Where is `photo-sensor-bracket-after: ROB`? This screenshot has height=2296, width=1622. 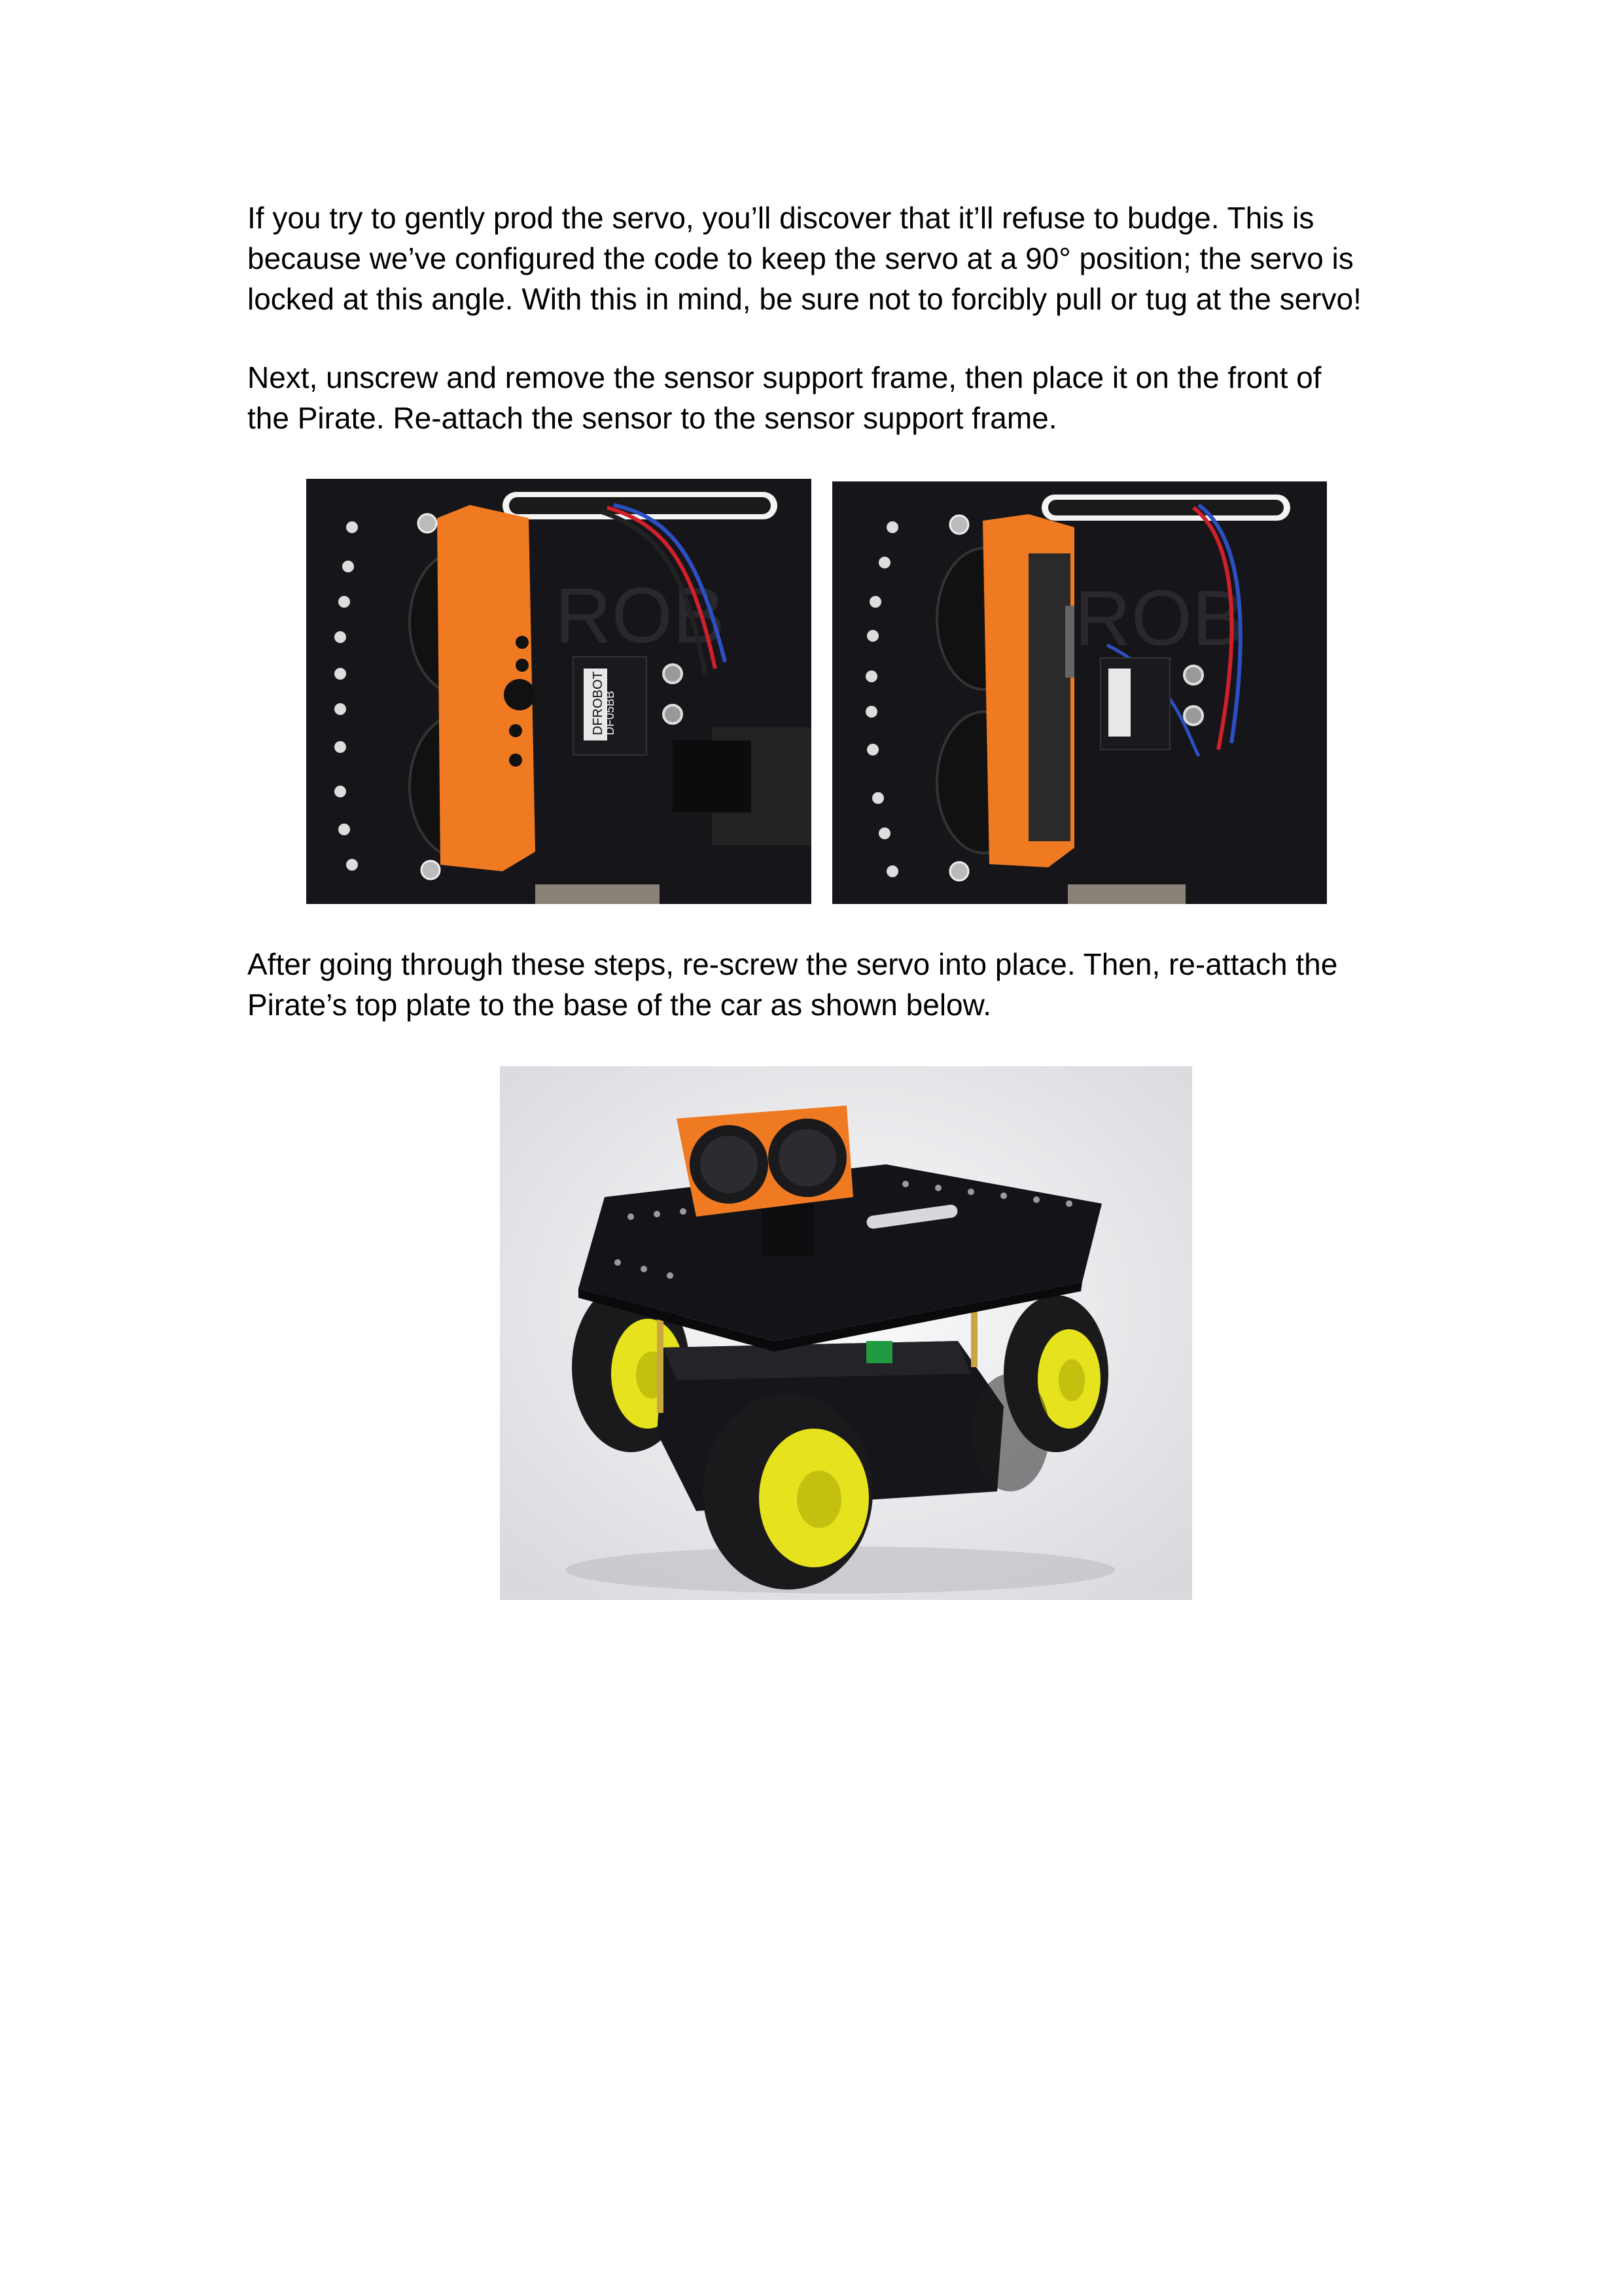 photo-sensor-bracket-after: ROB is located at coordinates (1079, 692).